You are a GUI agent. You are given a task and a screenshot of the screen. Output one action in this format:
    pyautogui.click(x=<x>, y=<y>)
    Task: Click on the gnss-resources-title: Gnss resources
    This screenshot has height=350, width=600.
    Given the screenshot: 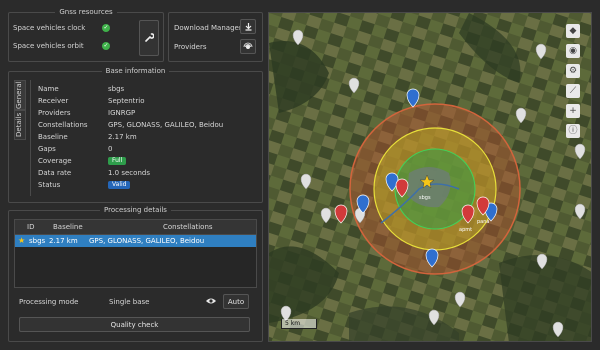 What is the action you would take?
    pyautogui.click(x=86, y=12)
    